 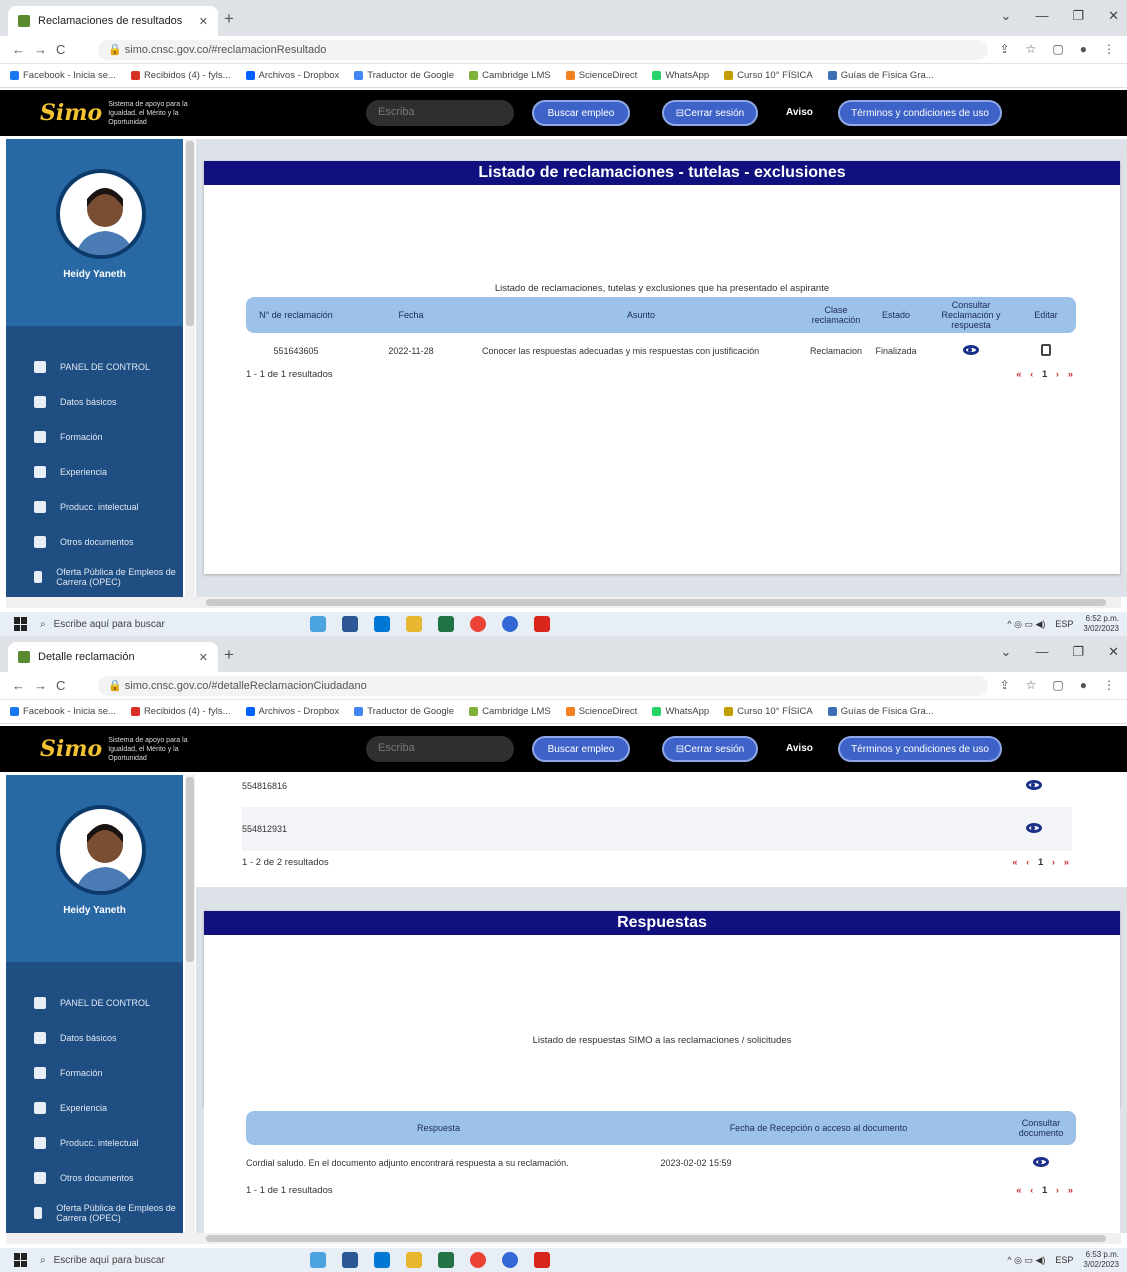 What do you see at coordinates (1109, 49) in the screenshot?
I see `menu-icon: ⋮` at bounding box center [1109, 49].